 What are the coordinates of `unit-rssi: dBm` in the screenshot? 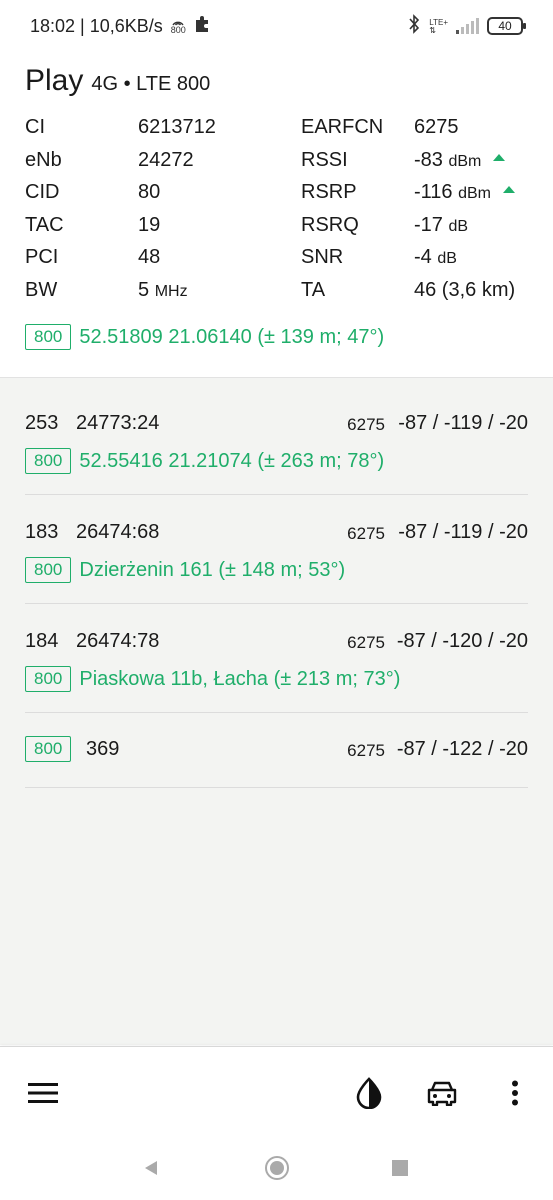 It's located at (465, 161).